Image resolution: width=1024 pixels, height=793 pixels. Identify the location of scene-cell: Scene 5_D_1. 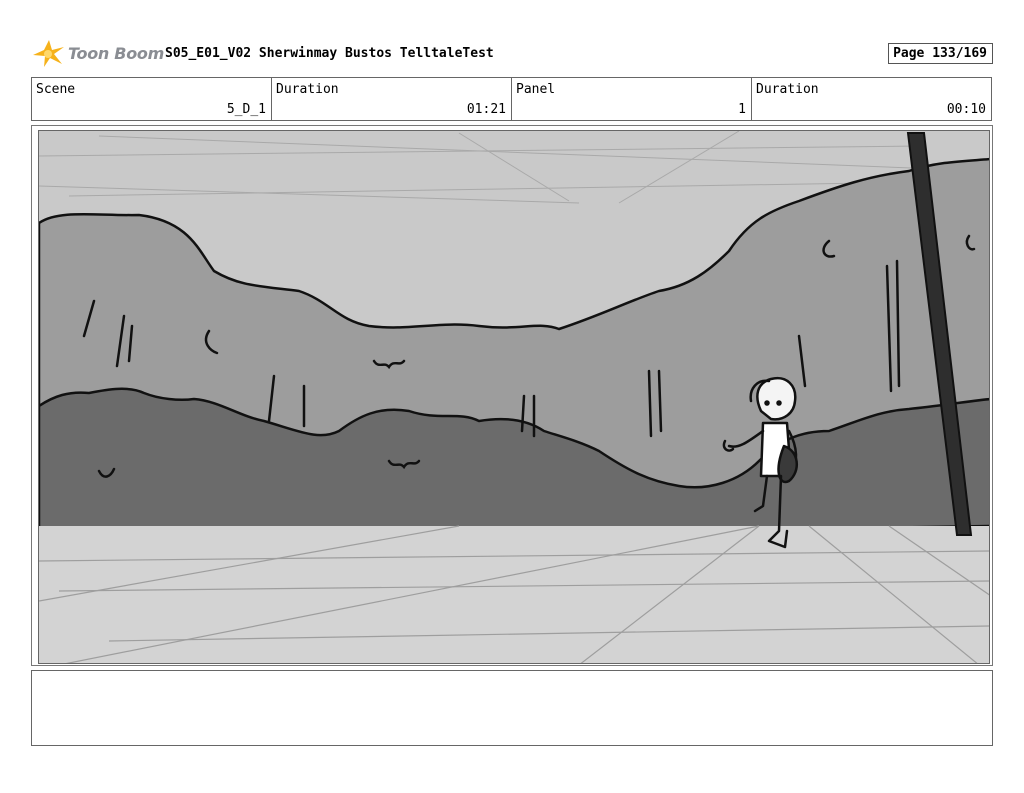
(152, 99).